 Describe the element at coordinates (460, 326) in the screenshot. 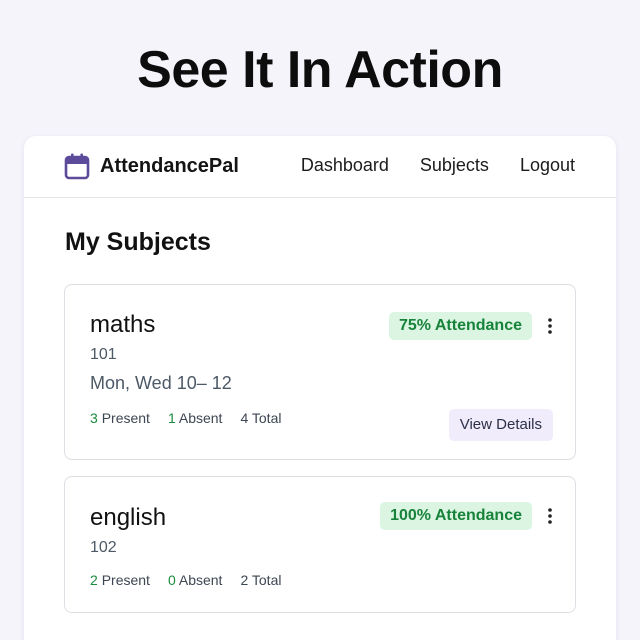

I see `attendance-badge: 75% Attendance` at that location.